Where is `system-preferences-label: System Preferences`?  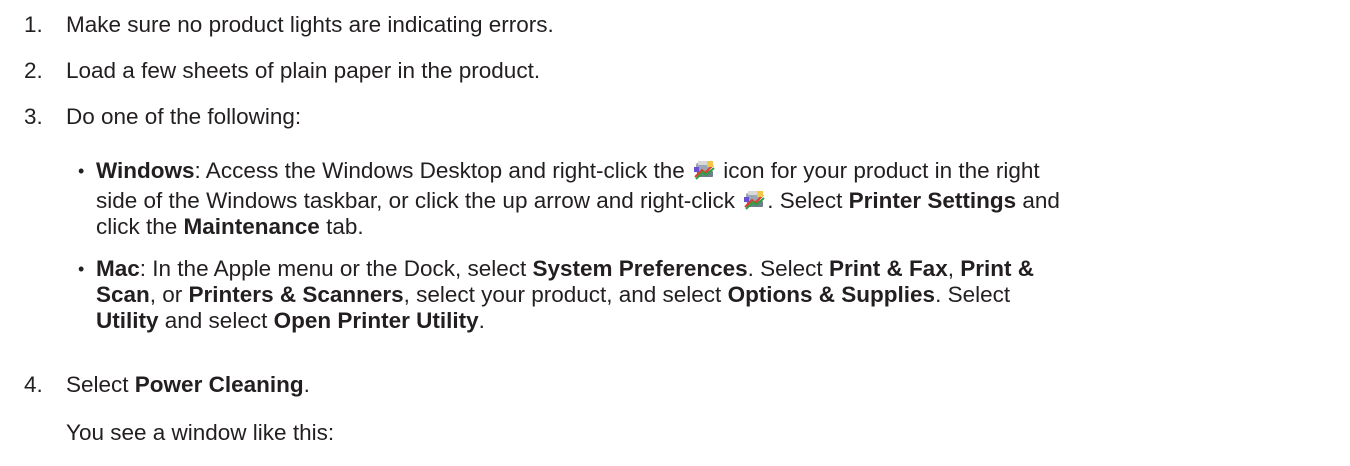
system-preferences-label: System Preferences is located at coordinates (640, 268).